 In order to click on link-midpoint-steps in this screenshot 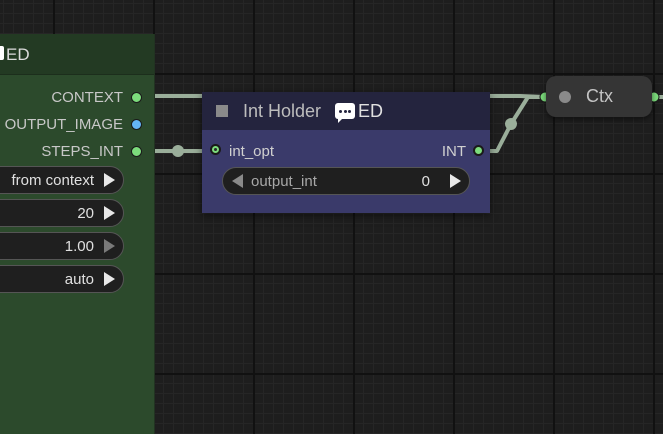, I will do `click(178, 151)`.